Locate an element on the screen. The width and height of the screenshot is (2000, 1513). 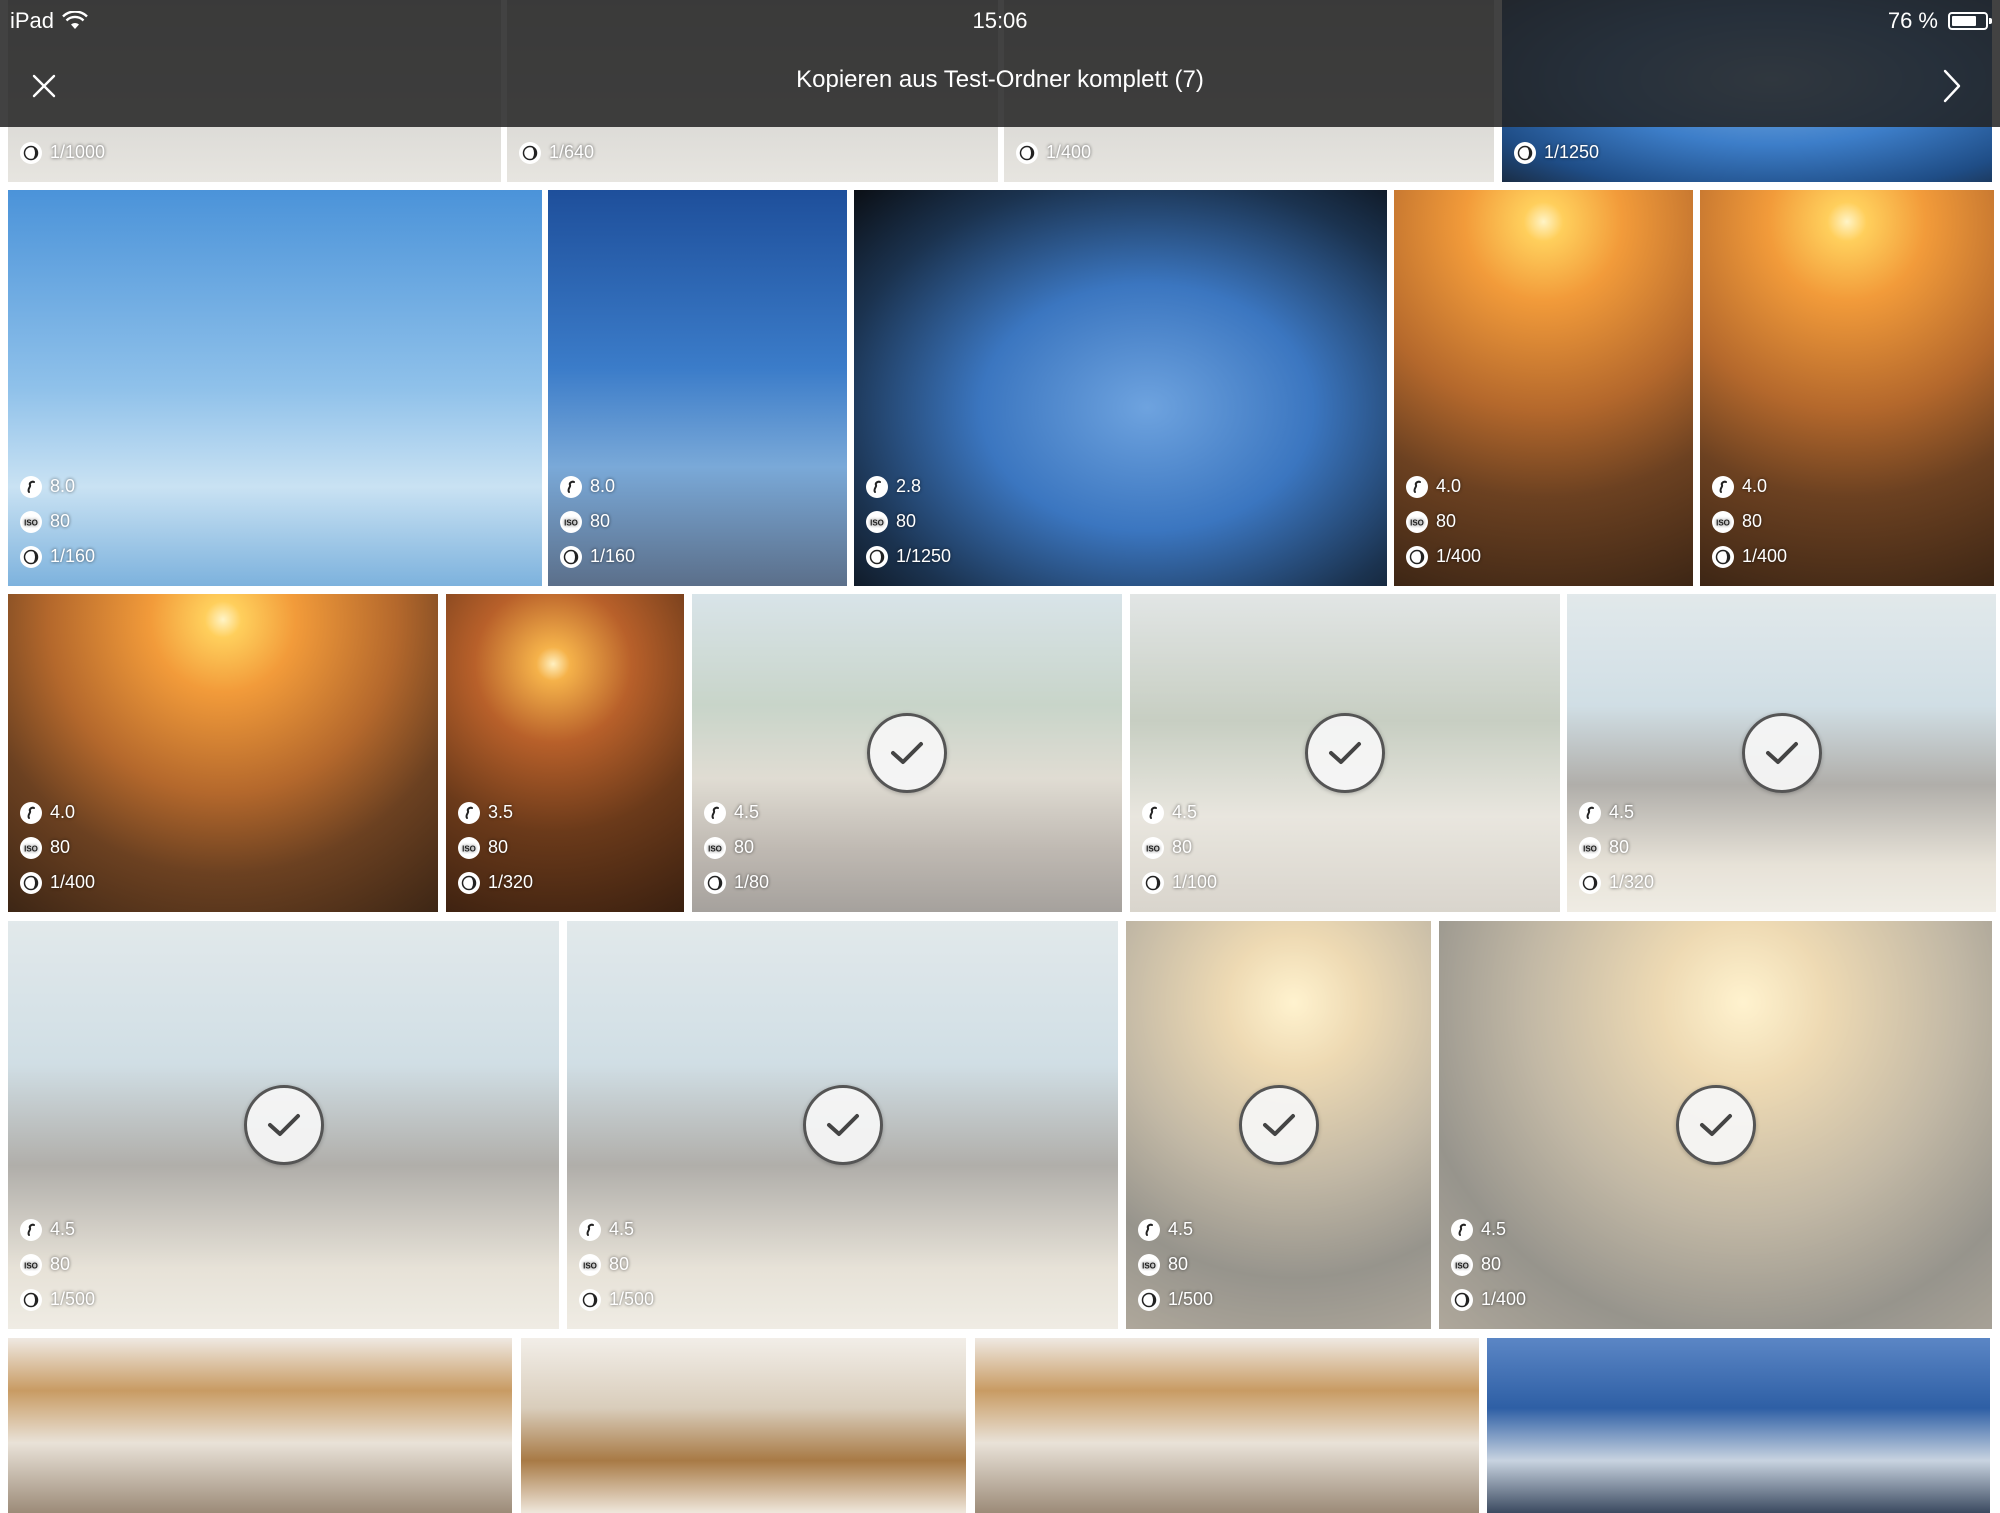
exif-aperture-value: 4.0 is located at coordinates (1449, 486).